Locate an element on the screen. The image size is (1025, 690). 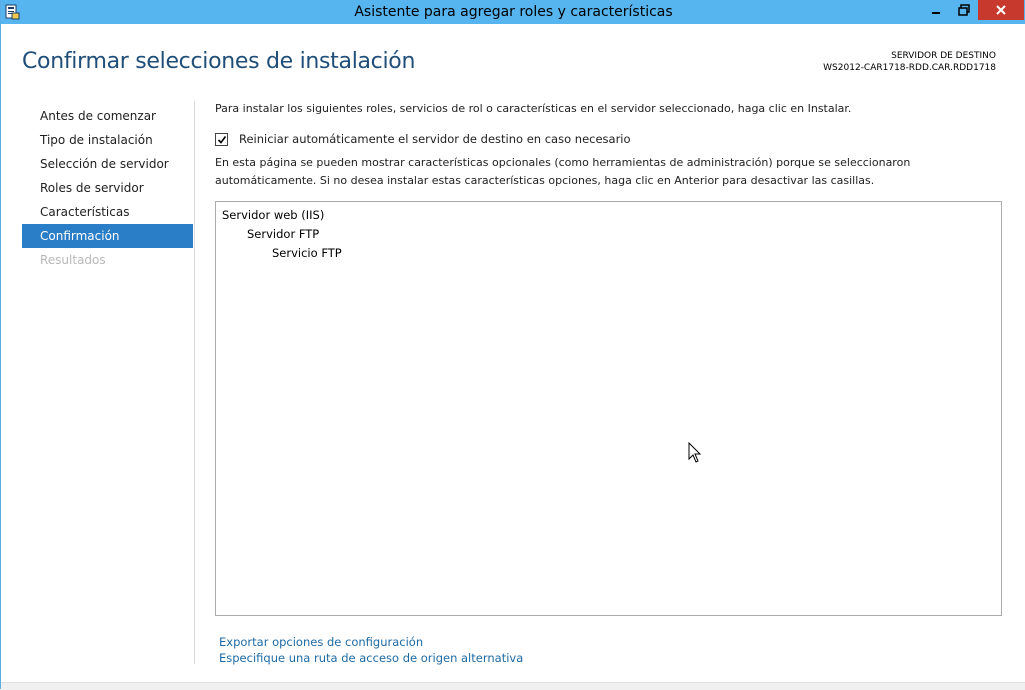
minimize-button is located at coordinates (936, 10).